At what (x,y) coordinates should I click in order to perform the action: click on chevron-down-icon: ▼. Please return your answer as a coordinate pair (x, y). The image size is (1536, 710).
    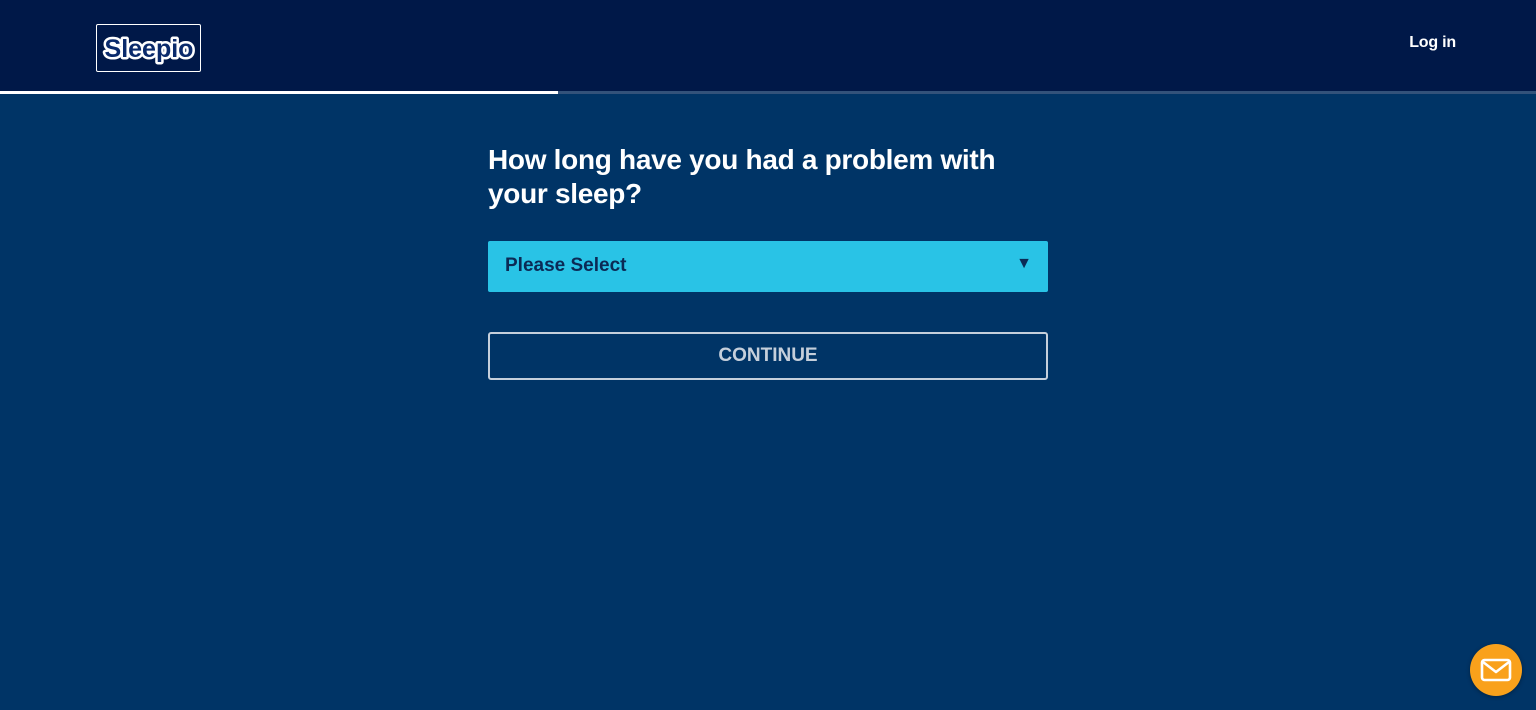
    Looking at the image, I should click on (1024, 263).